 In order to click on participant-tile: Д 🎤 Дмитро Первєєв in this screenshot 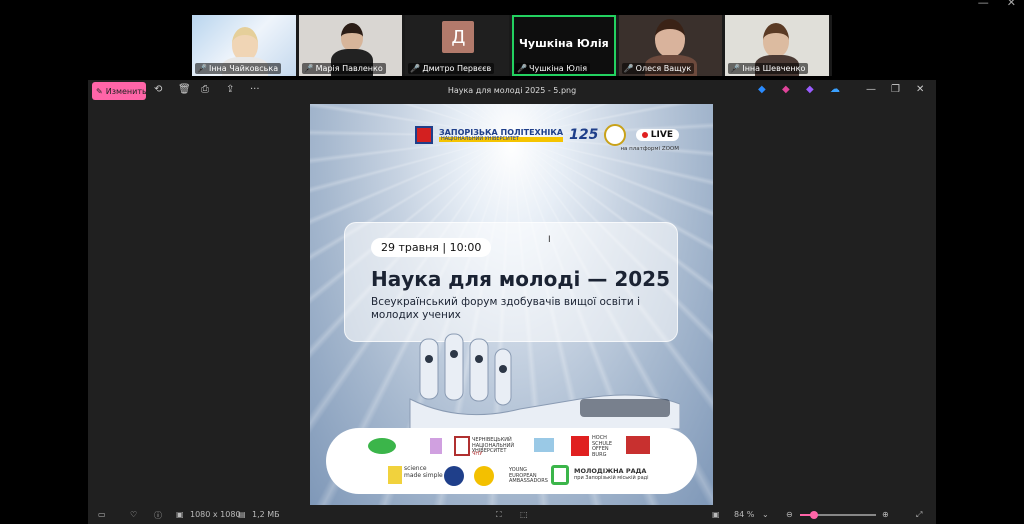, I will do `click(457, 45)`.